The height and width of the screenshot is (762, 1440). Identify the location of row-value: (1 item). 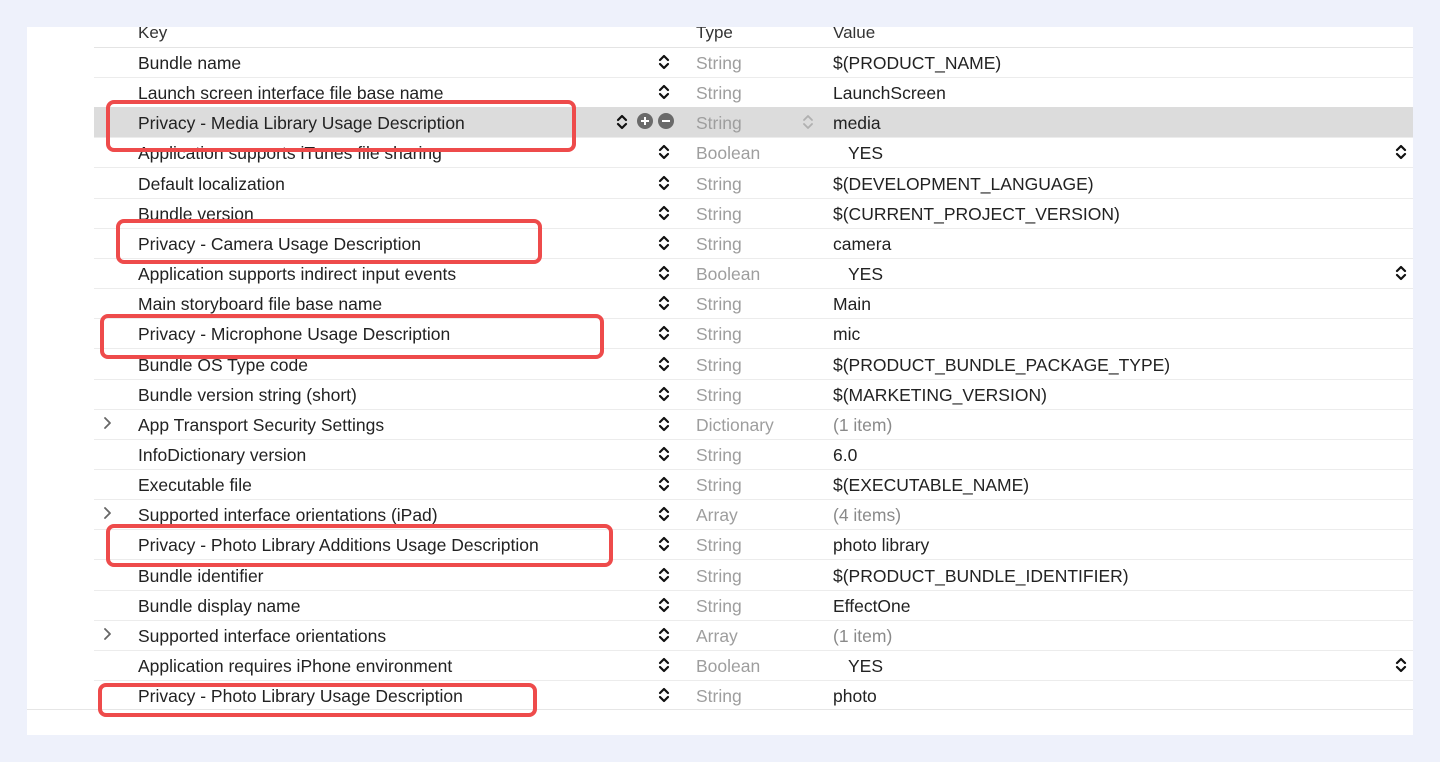
(862, 636).